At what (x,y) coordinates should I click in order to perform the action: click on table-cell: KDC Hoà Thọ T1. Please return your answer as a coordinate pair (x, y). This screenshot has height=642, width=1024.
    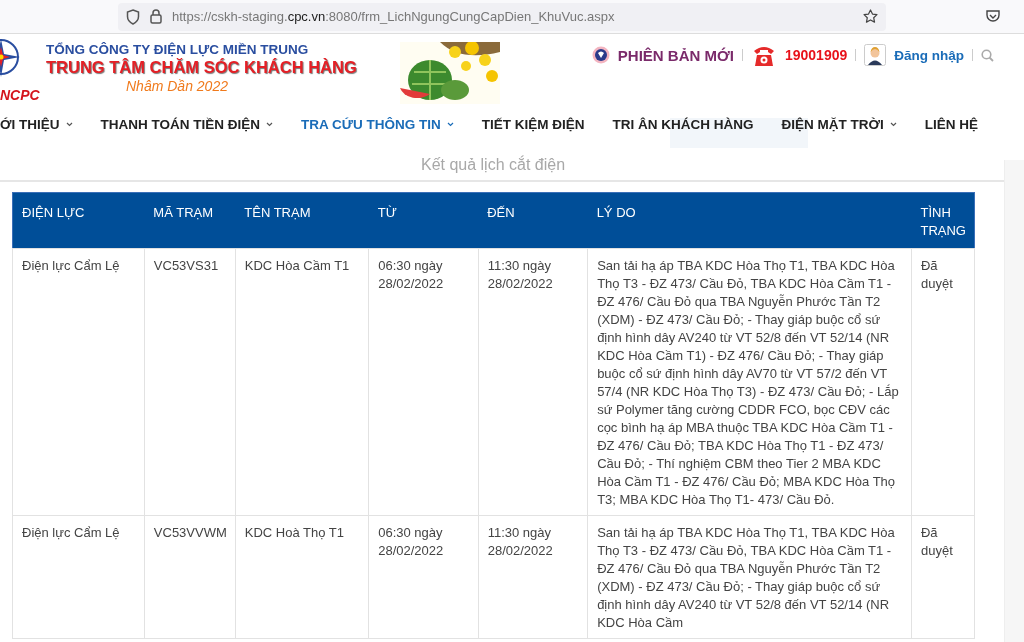
    Looking at the image, I should click on (302, 577).